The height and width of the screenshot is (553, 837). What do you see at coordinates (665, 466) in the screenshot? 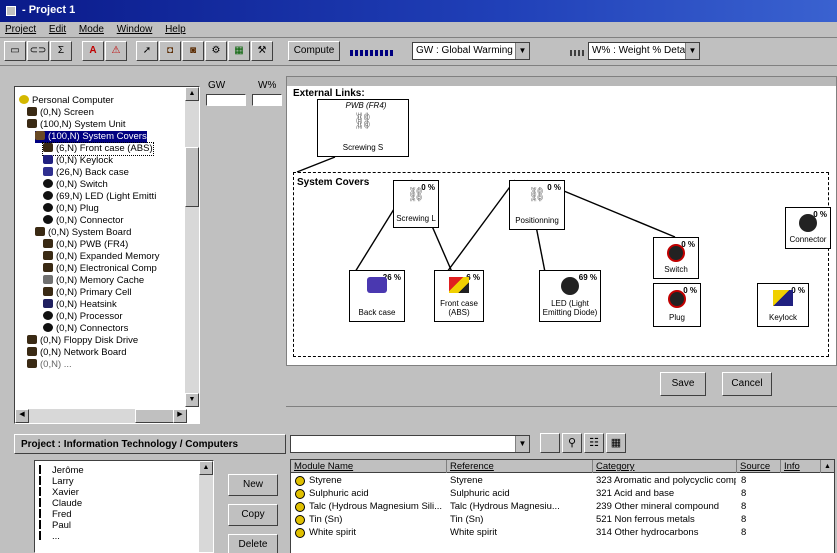
I see `column-header: Category` at bounding box center [665, 466].